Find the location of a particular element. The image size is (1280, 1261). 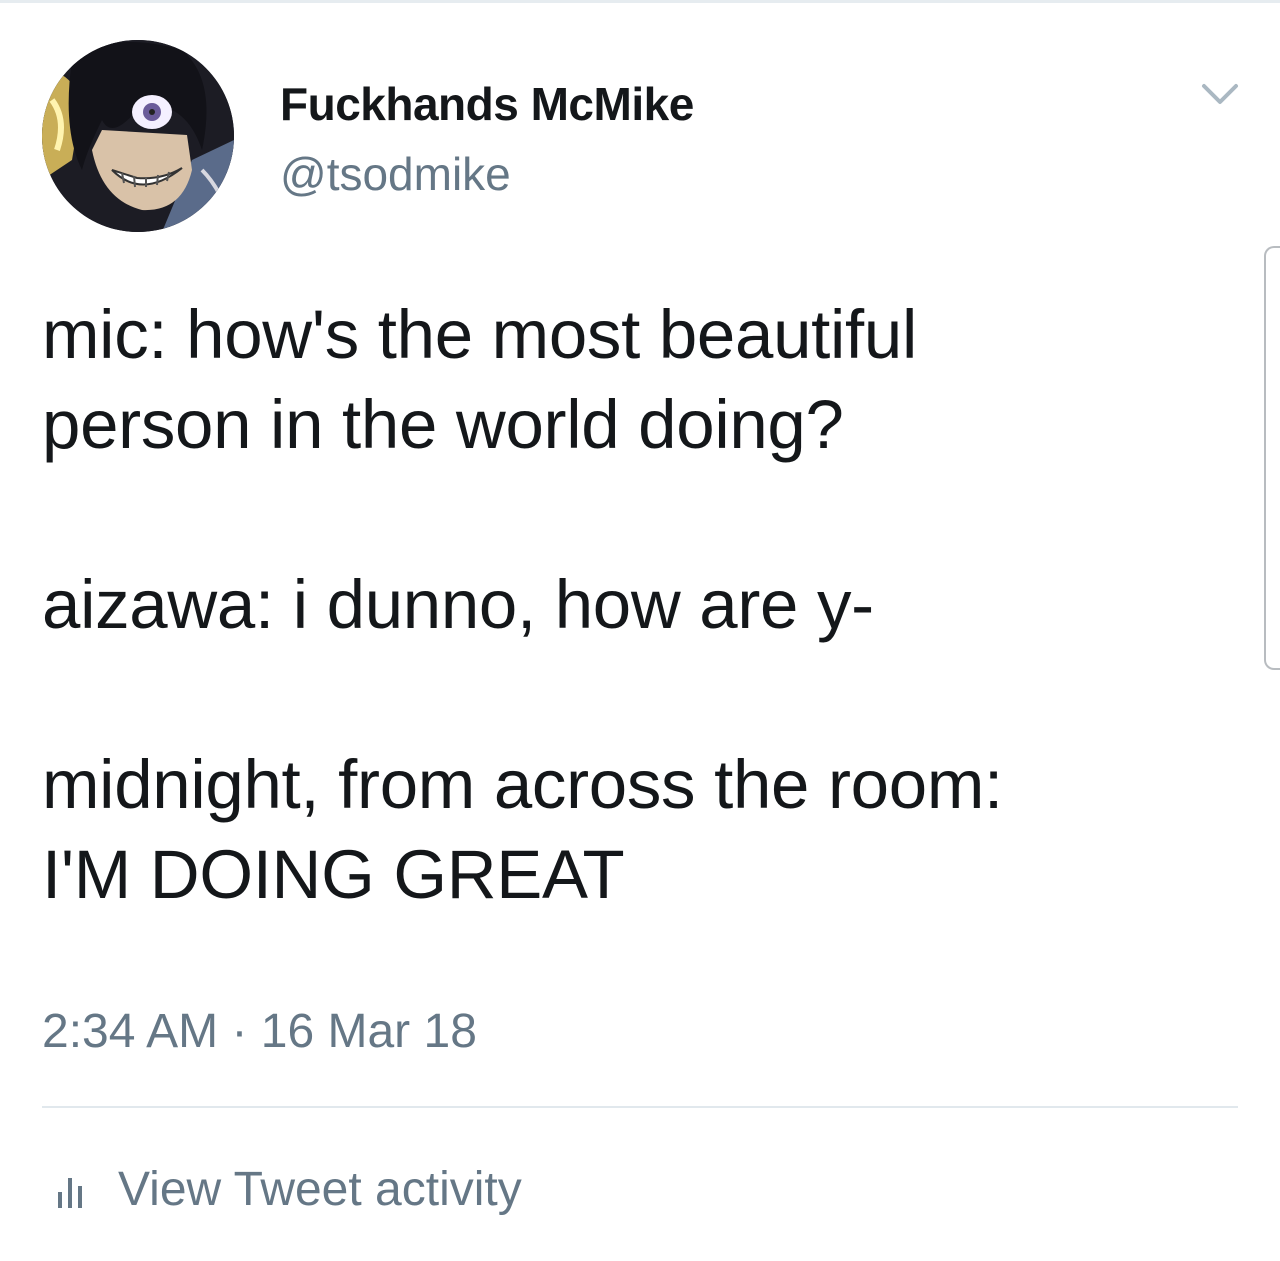

avatar is located at coordinates (138, 136).